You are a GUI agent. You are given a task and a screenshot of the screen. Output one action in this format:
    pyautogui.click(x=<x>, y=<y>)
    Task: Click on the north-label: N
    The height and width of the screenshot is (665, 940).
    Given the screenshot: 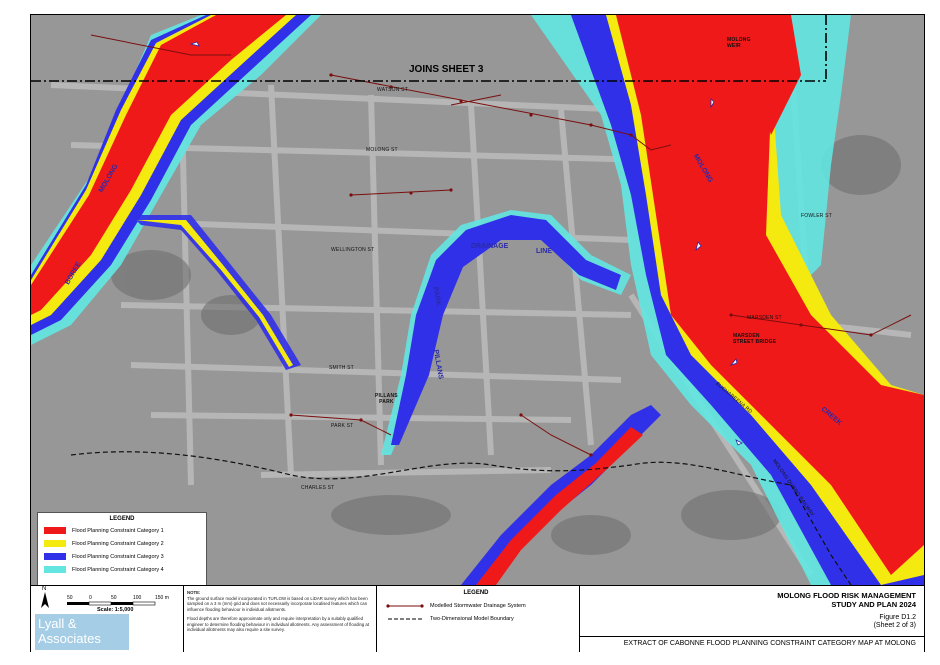 What is the action you would take?
    pyautogui.click(x=44, y=589)
    